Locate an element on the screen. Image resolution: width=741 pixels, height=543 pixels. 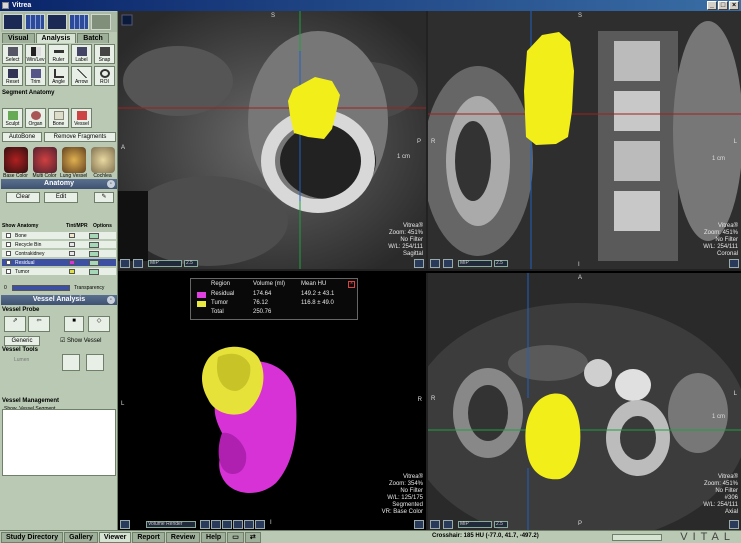
vessel-tool-a-icon is located at coordinates (71, 362).